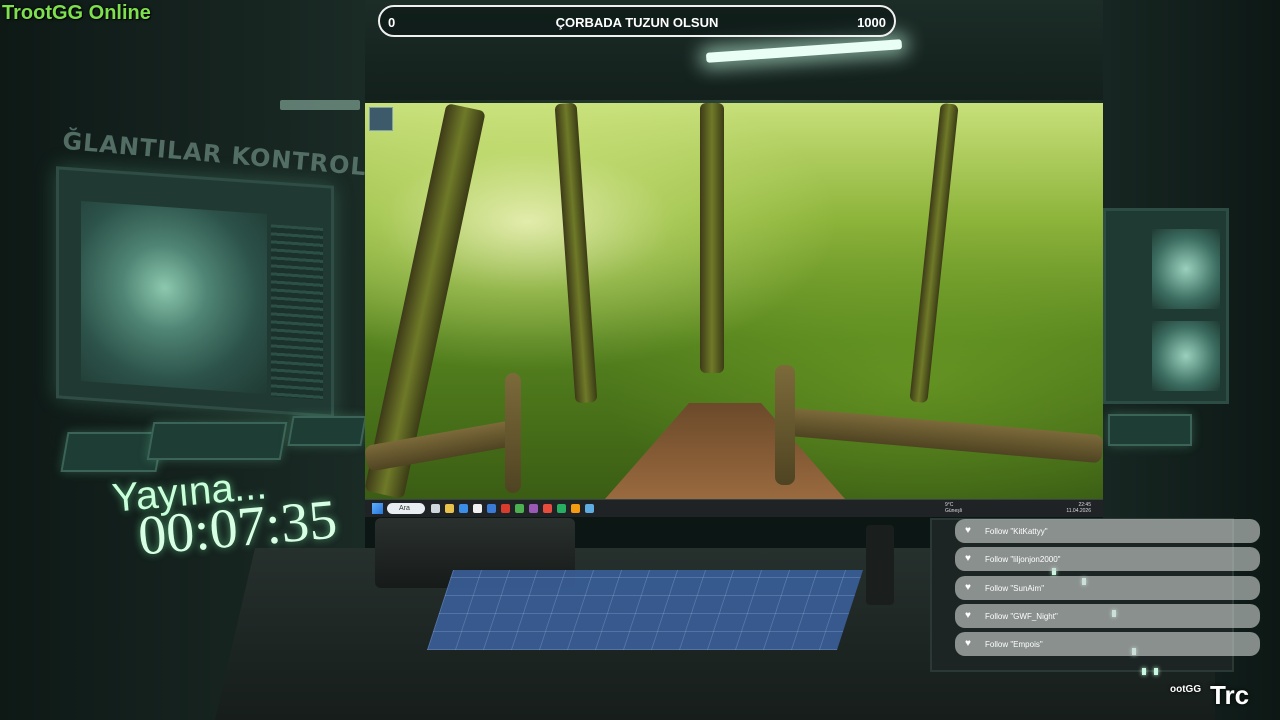 Image resolution: width=1280 pixels, height=720 pixels. Describe the element at coordinates (938, 435) in the screenshot. I see `boardwalk-railing` at that location.